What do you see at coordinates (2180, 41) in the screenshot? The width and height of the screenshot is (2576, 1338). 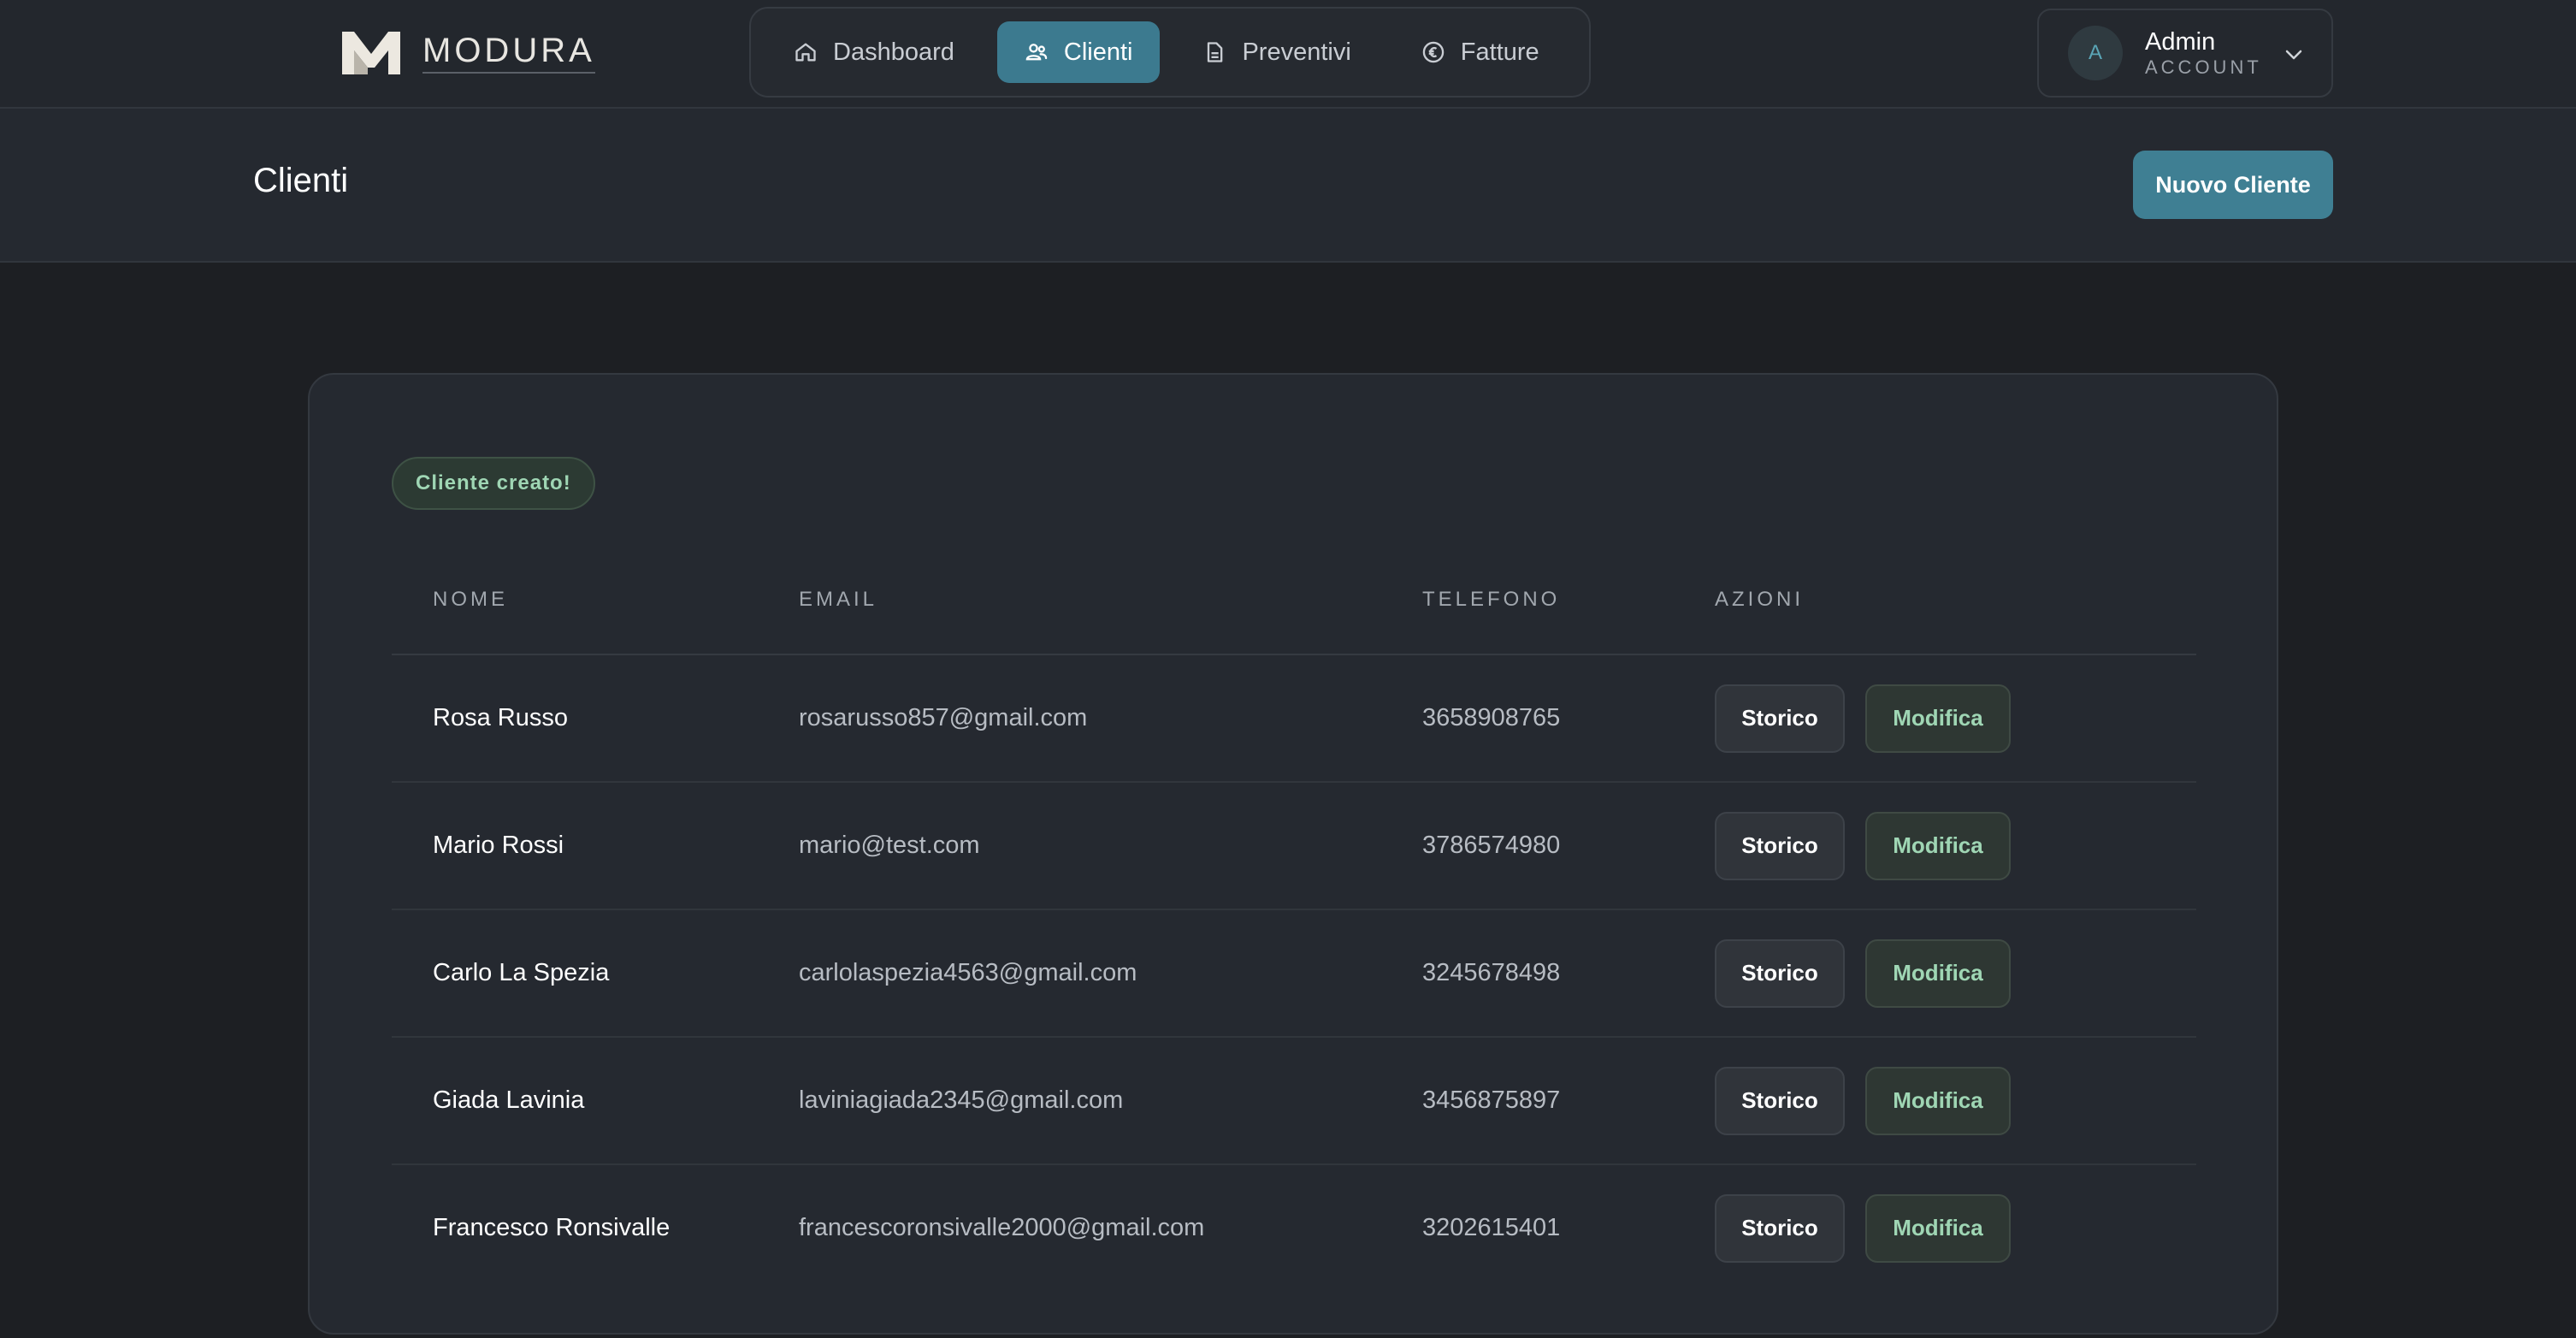 I see `account-name: Admin` at bounding box center [2180, 41].